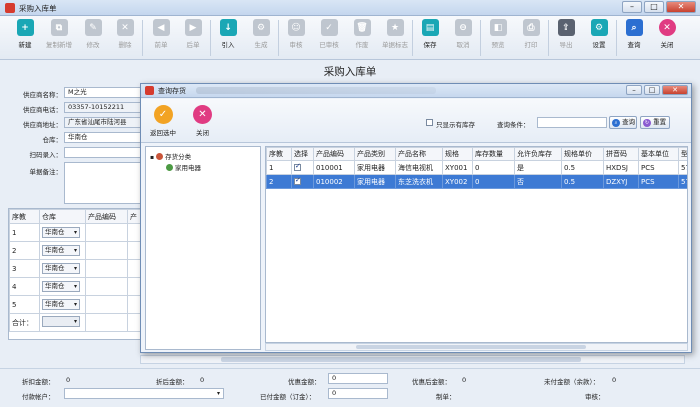  Describe the element at coordinates (62, 216) in the screenshot. I see `col-warehouse: 仓库` at that location.